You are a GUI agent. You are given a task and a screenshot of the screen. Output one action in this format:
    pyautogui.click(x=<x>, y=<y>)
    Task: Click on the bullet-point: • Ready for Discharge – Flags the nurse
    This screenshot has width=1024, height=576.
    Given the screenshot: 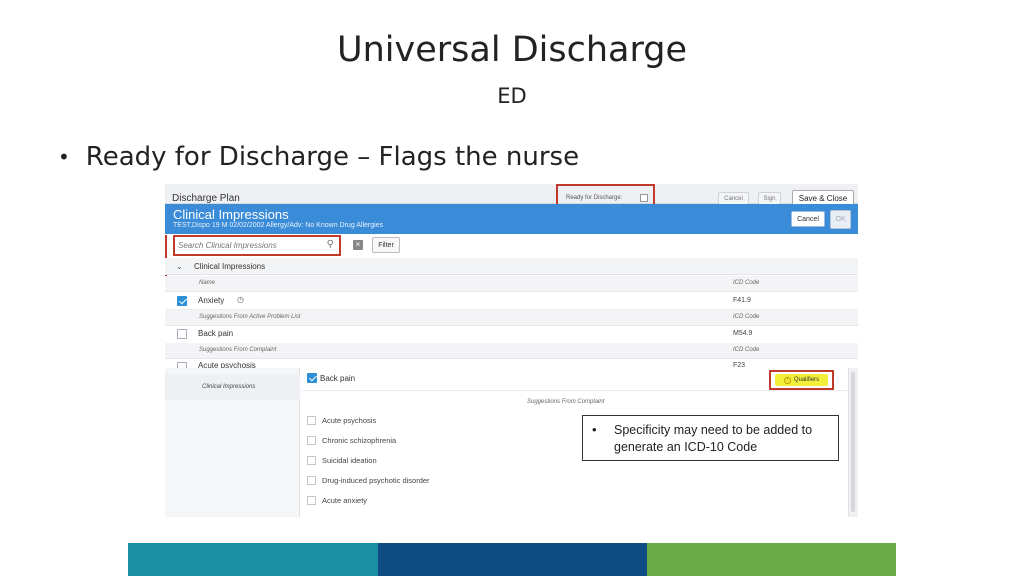 What is the action you would take?
    pyautogui.click(x=318, y=157)
    